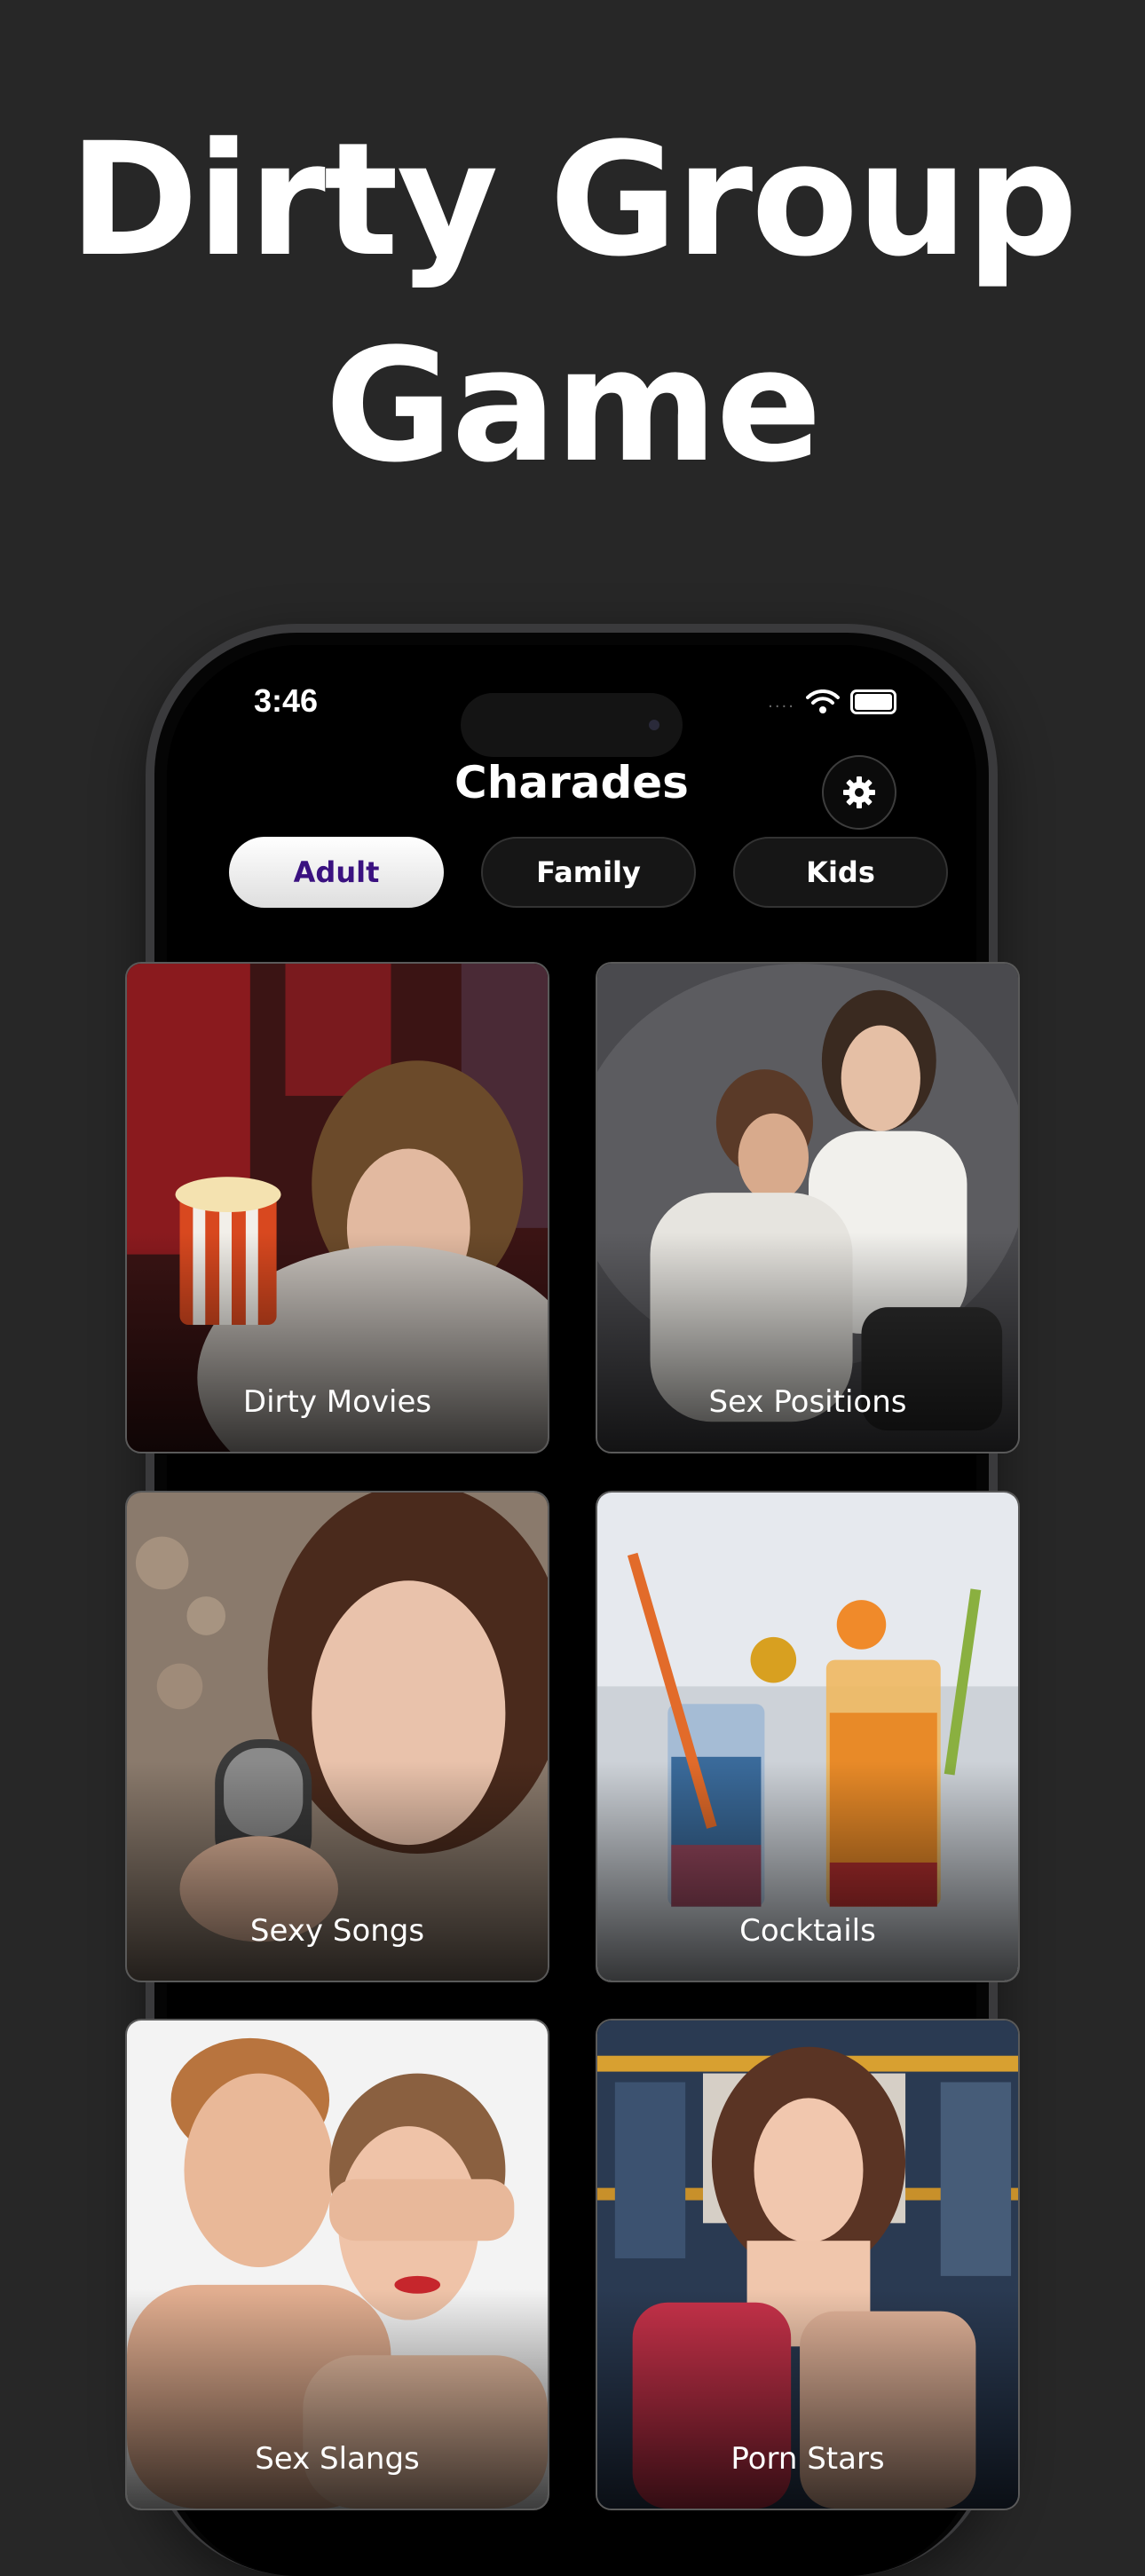 The width and height of the screenshot is (1145, 2576). What do you see at coordinates (337, 2459) in the screenshot?
I see `card-label: Sex Slangs` at bounding box center [337, 2459].